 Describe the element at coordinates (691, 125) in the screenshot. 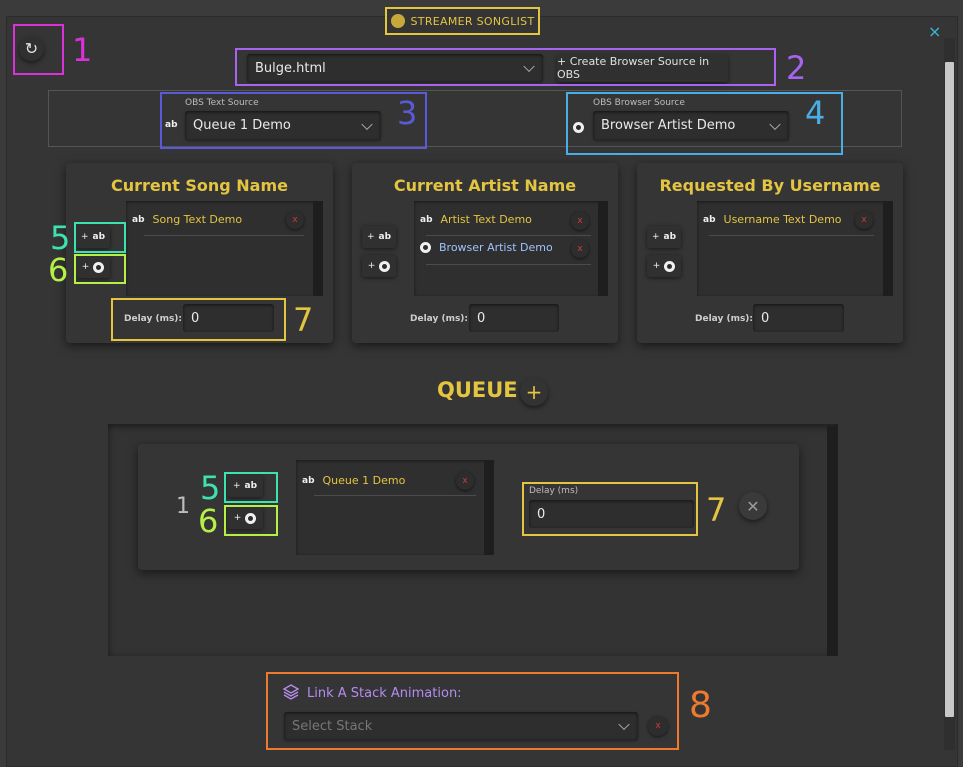

I see `browser-source-select: Browser Artist Demo` at that location.